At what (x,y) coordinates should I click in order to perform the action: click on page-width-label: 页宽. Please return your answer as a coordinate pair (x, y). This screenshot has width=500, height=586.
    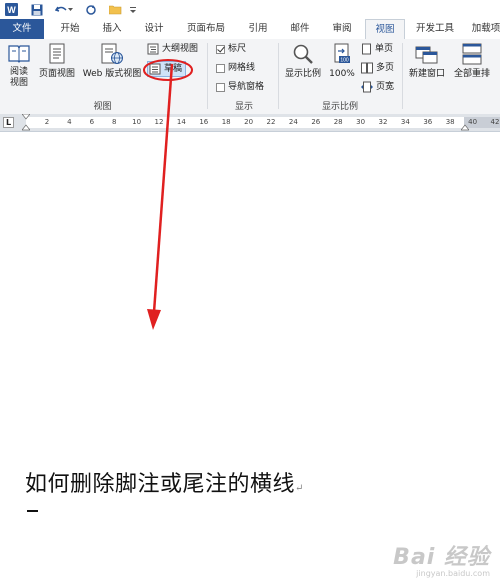
    Looking at the image, I should click on (385, 87).